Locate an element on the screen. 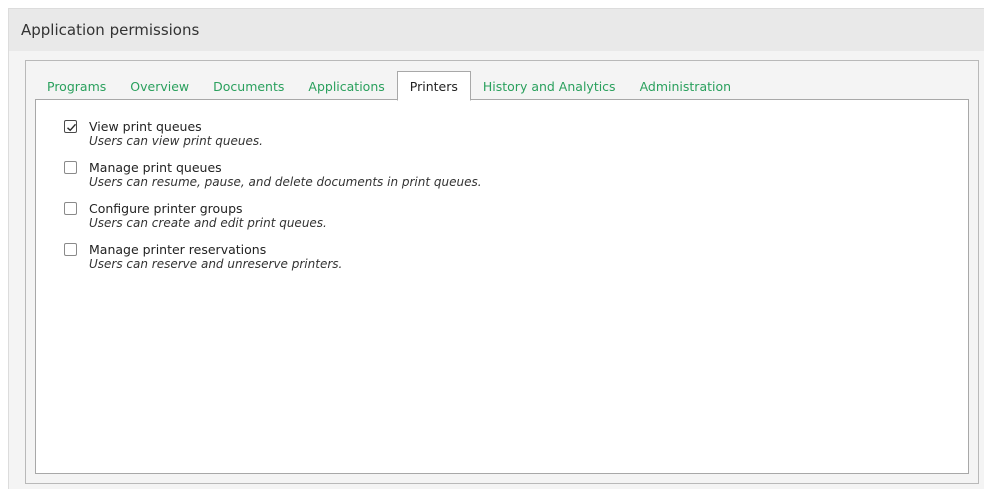 This screenshot has width=984, height=489. configure-printer-groups-description: Users can create and edit print queues. is located at coordinates (208, 223).